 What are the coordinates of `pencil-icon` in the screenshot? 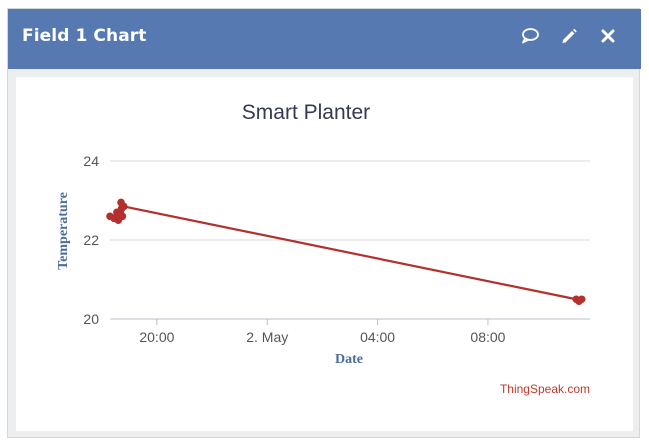 It's located at (569, 38).